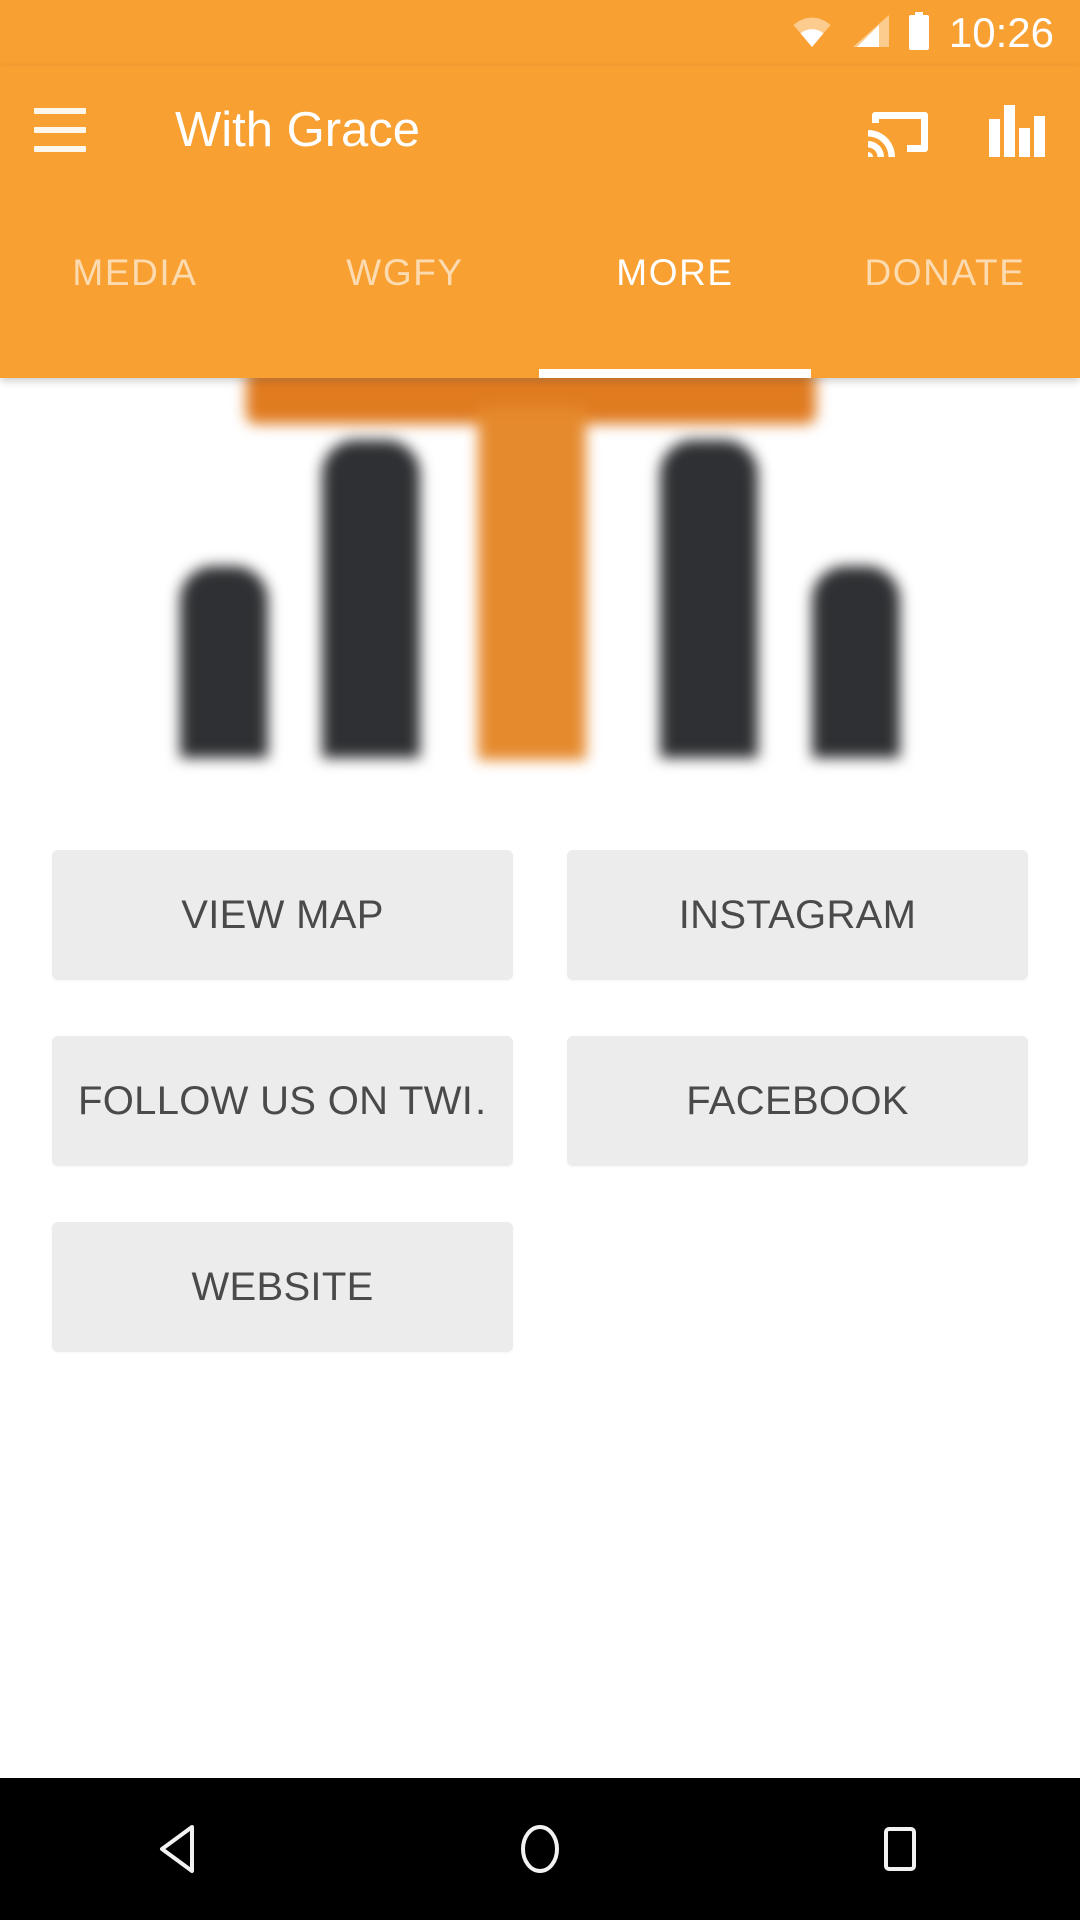  What do you see at coordinates (298, 129) in the screenshot?
I see `app-title: With Grace` at bounding box center [298, 129].